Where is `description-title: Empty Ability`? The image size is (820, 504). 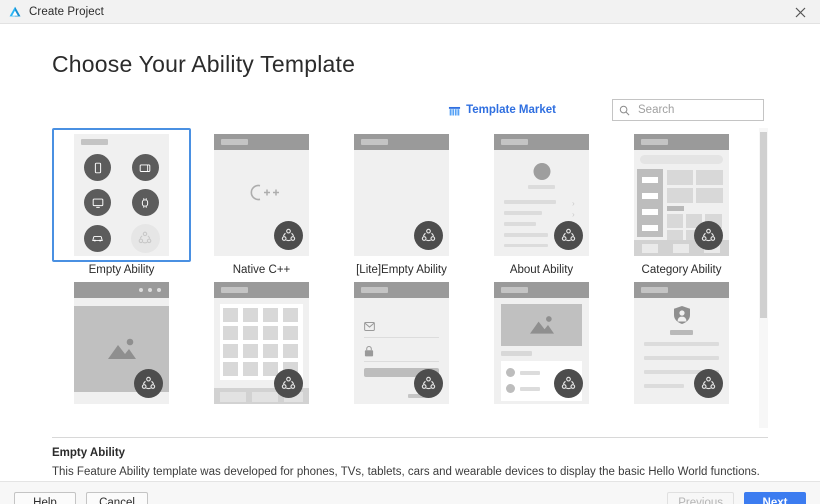
description-title: Empty Ability is located at coordinates (89, 453).